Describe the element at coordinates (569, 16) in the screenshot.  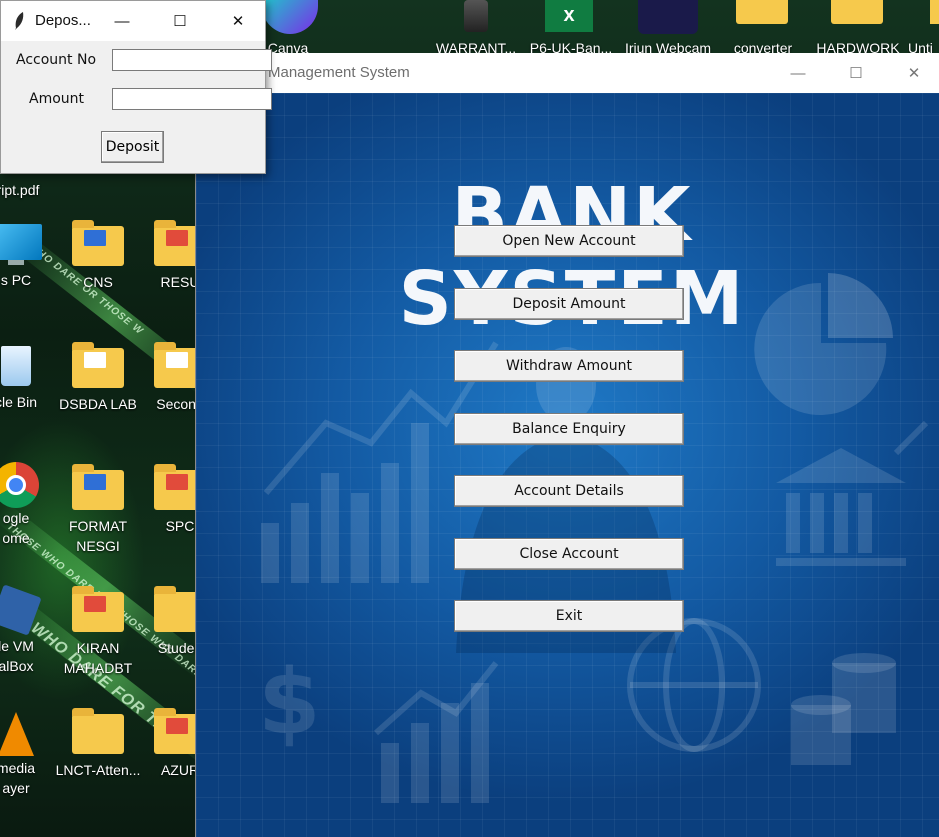
I see `excel-icon: x` at that location.